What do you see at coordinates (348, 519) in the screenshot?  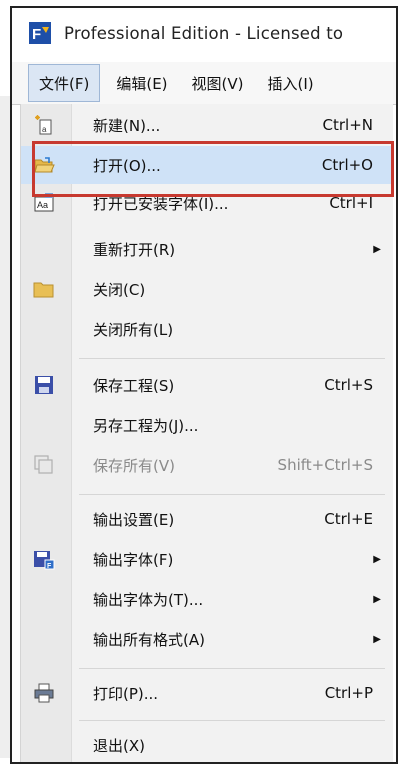 I see `menu-item-shortcut: Ctrl+E` at bounding box center [348, 519].